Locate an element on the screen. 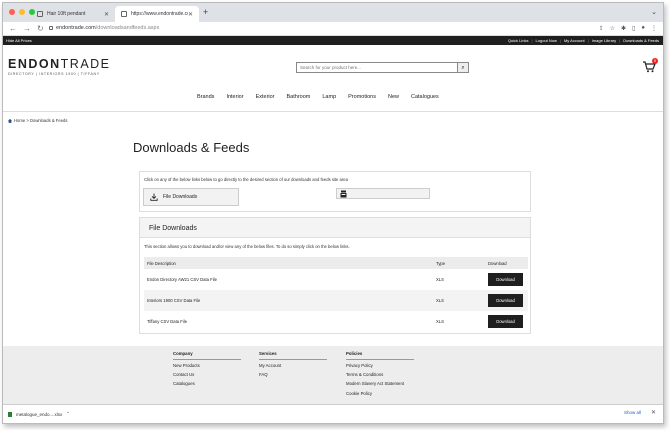  tab-title: Hair 10ft pendant is located at coordinates (66, 14).